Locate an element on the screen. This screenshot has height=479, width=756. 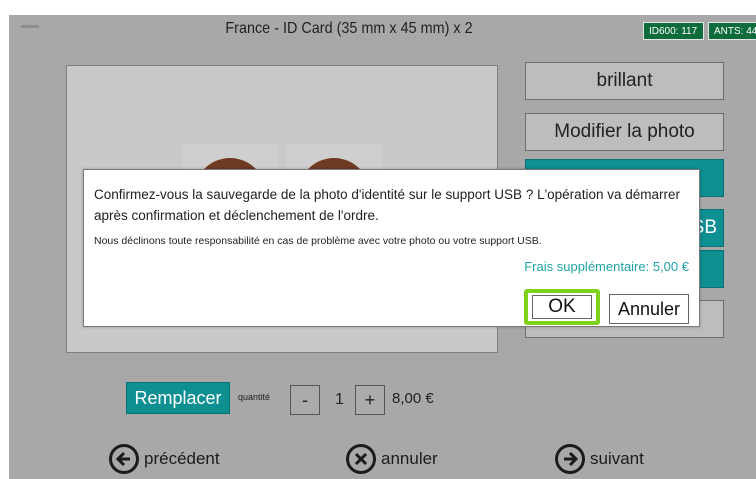
page-title: France - ID Card (35 mm x 45 mm) x 2 is located at coordinates (349, 28).